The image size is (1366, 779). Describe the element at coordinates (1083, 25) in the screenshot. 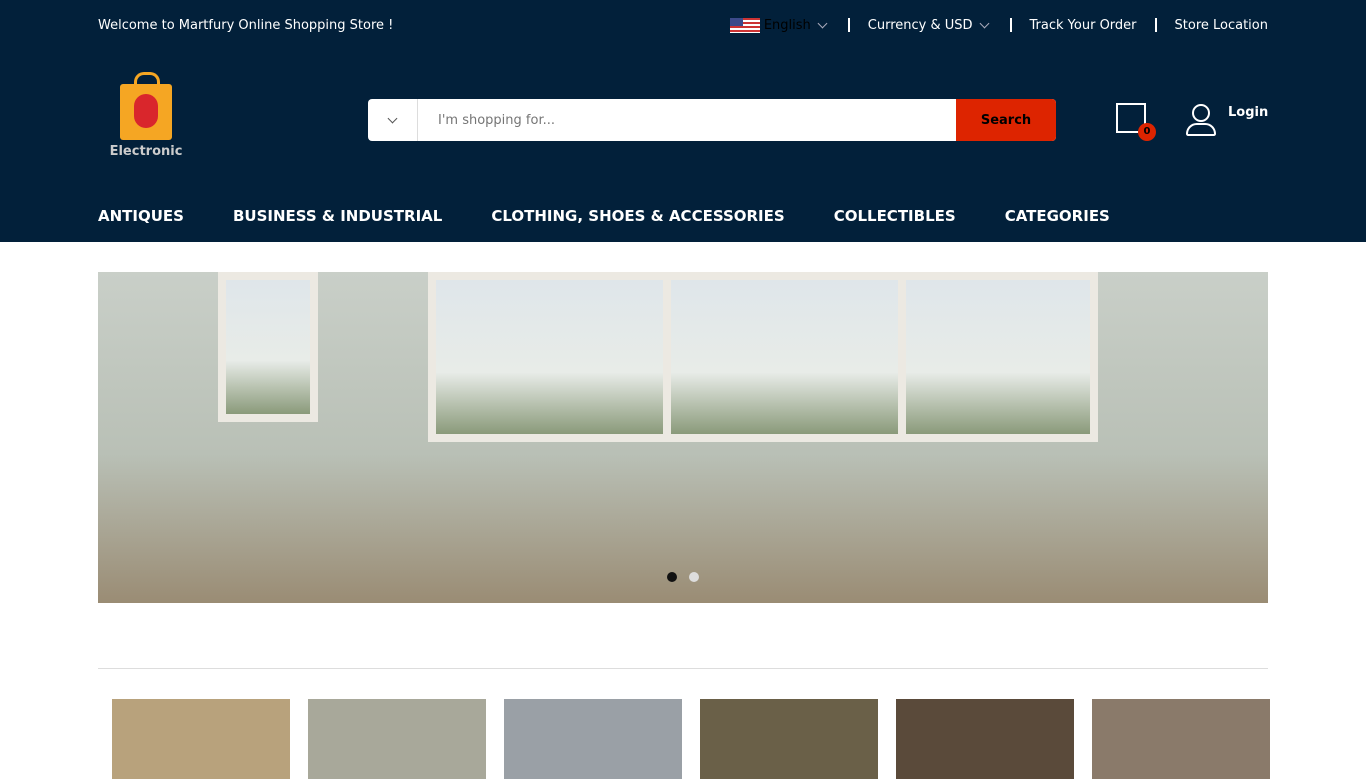

I see `track-order-link: Track Your Order` at that location.